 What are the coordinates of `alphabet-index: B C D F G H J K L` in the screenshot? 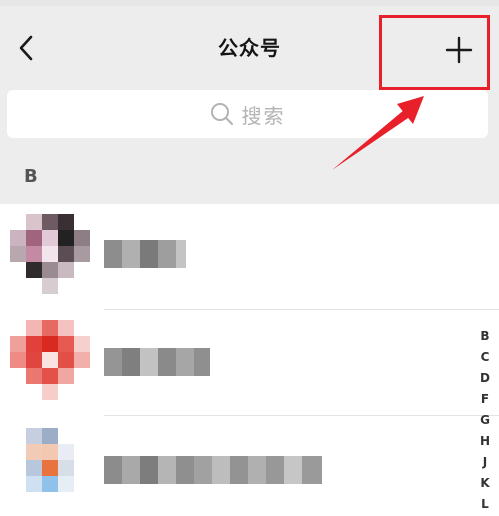 It's located at (485, 420).